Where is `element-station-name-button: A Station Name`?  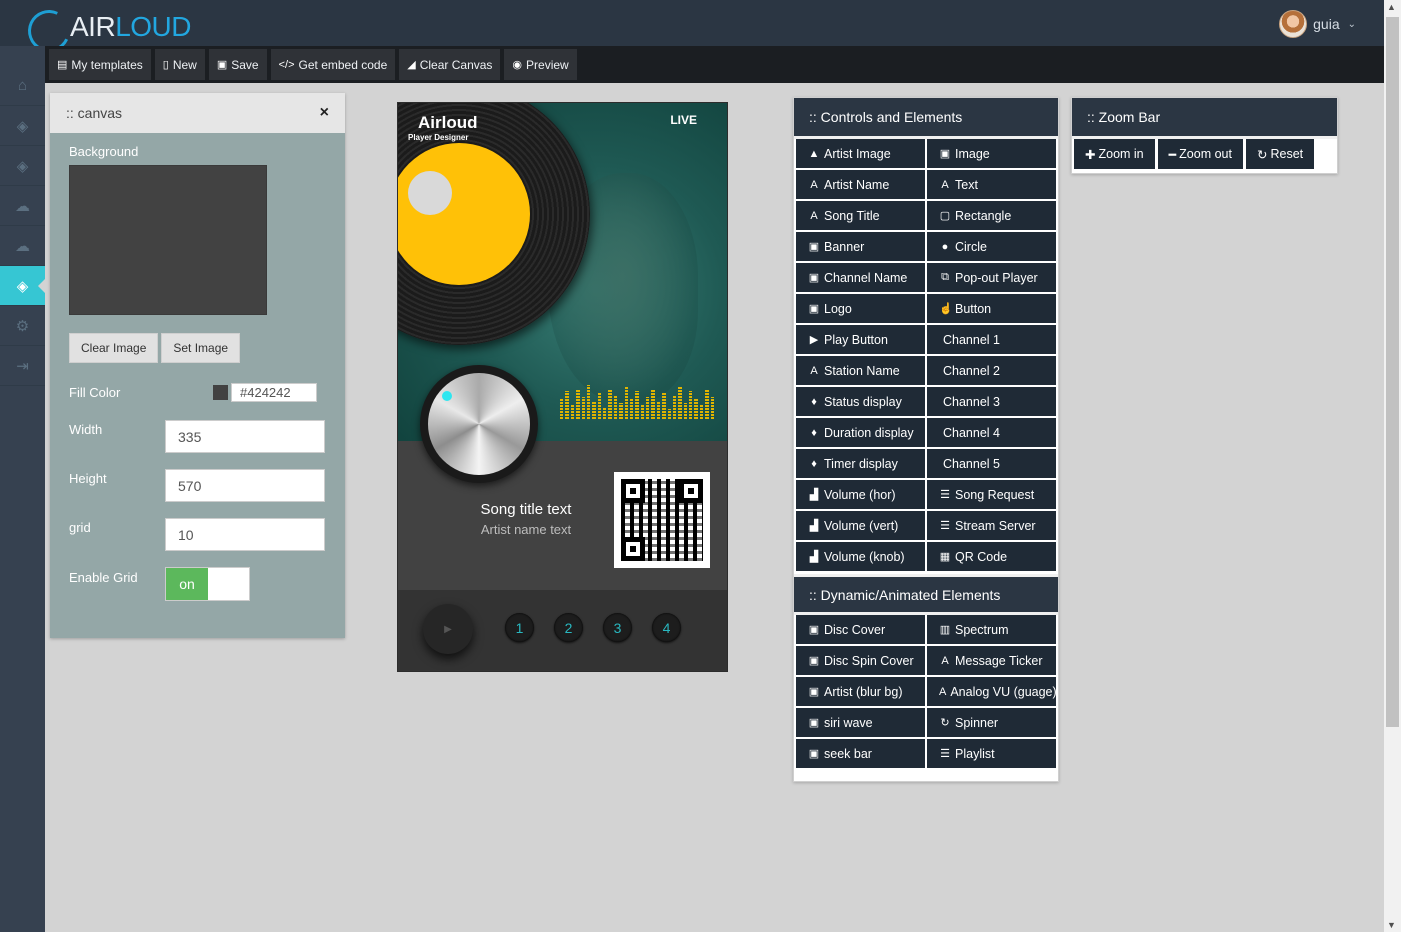 element-station-name-button: A Station Name is located at coordinates (860, 370).